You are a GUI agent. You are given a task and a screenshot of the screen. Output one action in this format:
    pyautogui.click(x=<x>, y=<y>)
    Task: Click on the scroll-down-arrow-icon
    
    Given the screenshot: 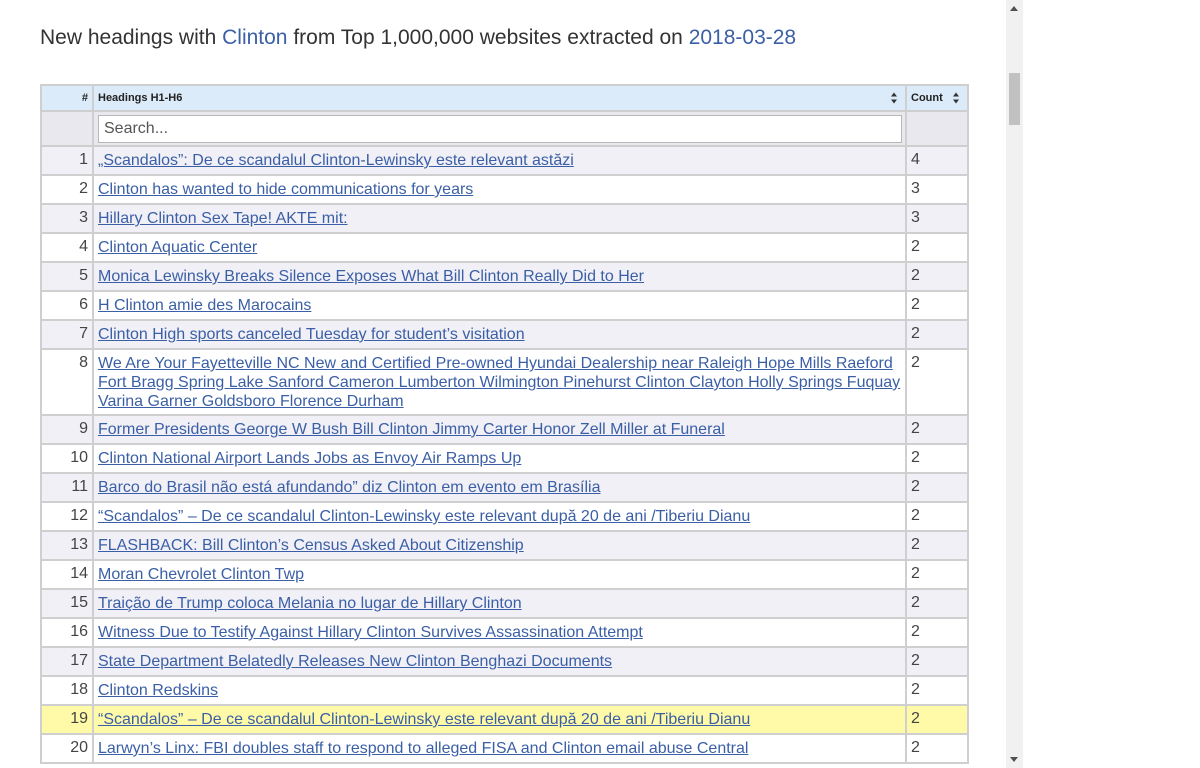 What is the action you would take?
    pyautogui.click(x=1014, y=759)
    